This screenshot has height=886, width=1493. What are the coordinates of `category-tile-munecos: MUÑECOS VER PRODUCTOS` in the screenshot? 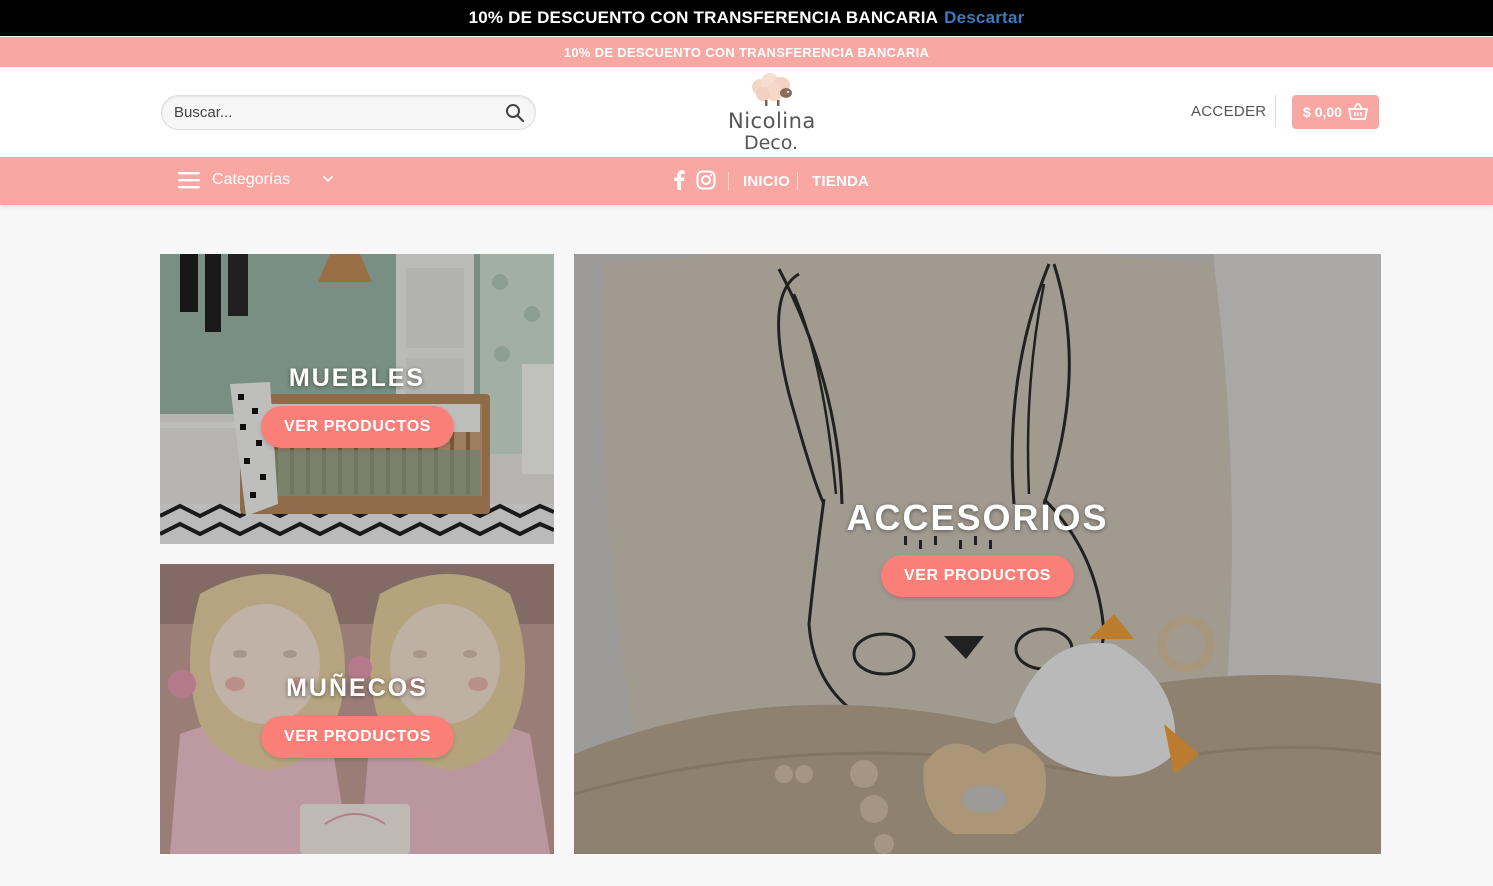 It's located at (357, 709).